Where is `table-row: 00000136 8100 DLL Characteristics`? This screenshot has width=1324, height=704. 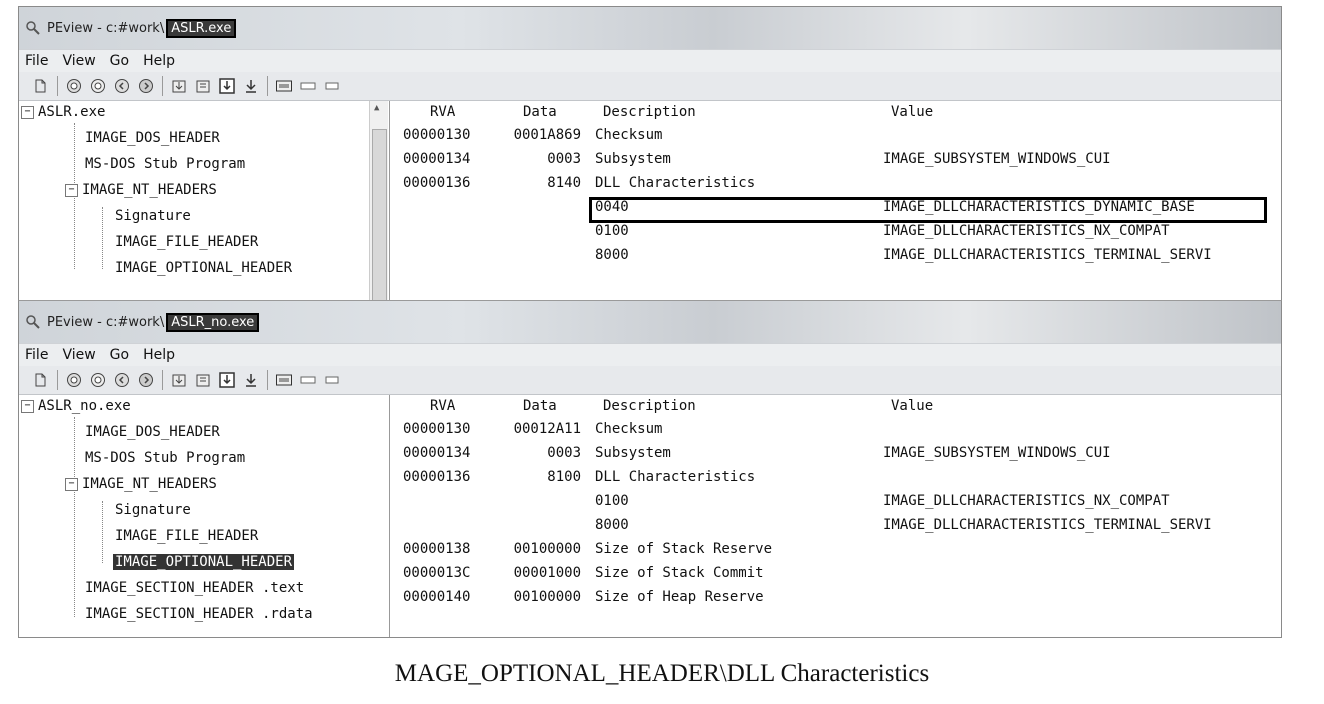 table-row: 00000136 8100 DLL Characteristics is located at coordinates (842, 477).